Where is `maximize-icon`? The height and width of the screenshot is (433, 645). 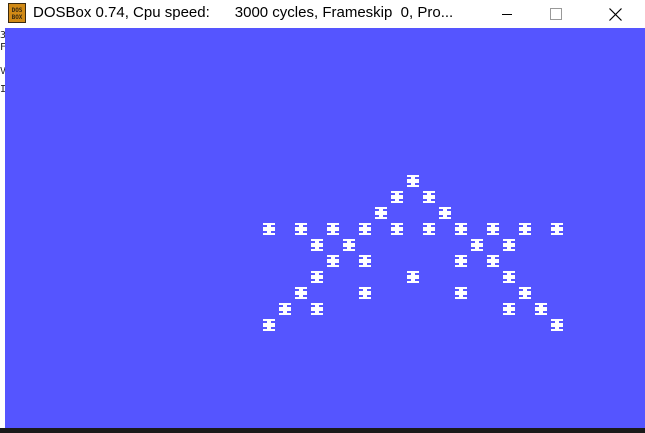 maximize-icon is located at coordinates (556, 14).